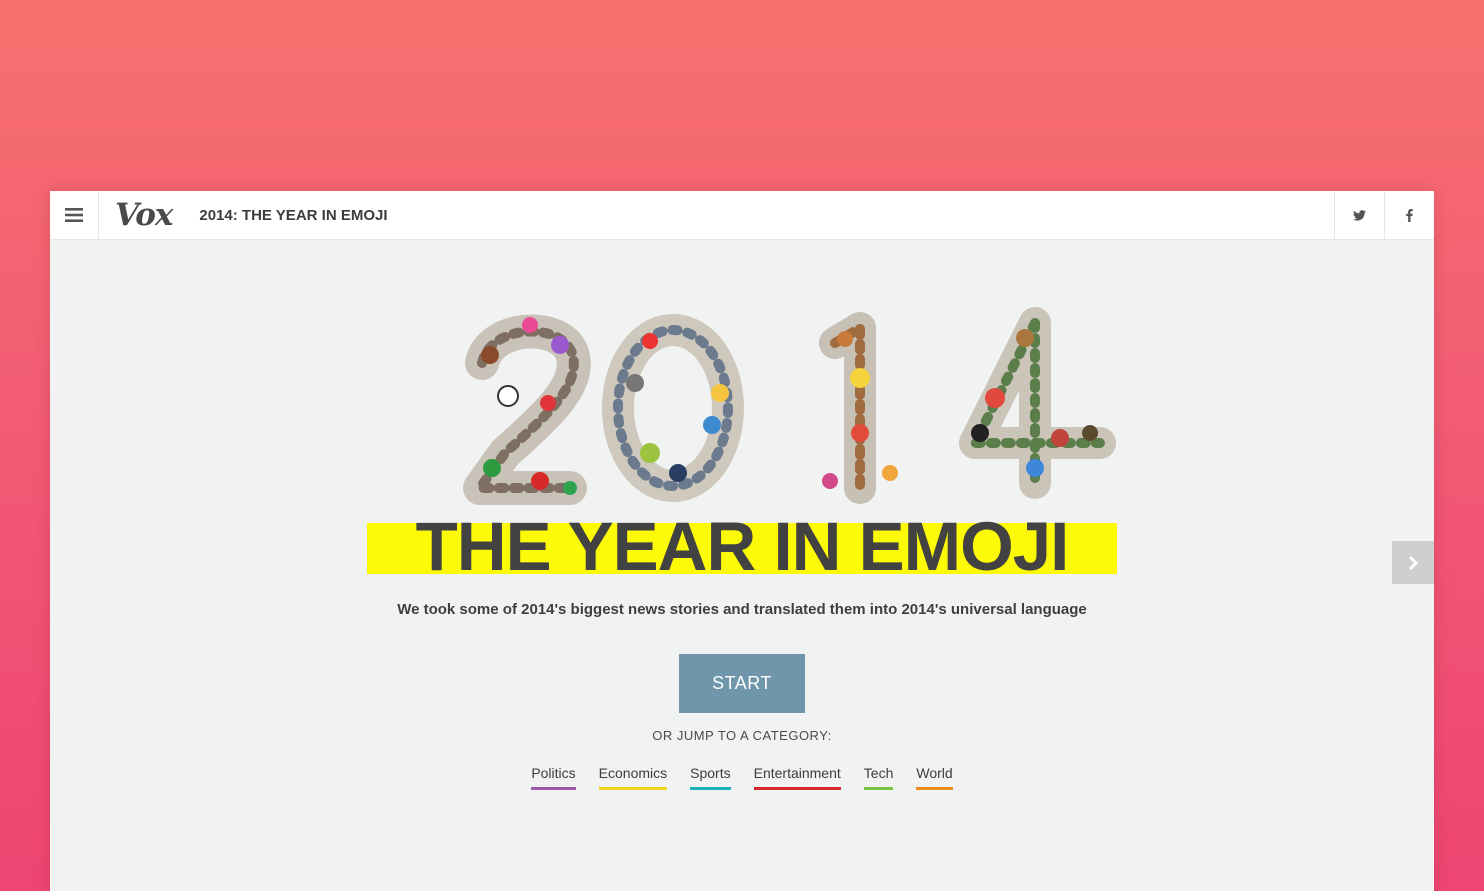 Image resolution: width=1484 pixels, height=891 pixels. I want to click on top-bar: Vox 2014: THE YEAR IN EMOJI, so click(742, 215).